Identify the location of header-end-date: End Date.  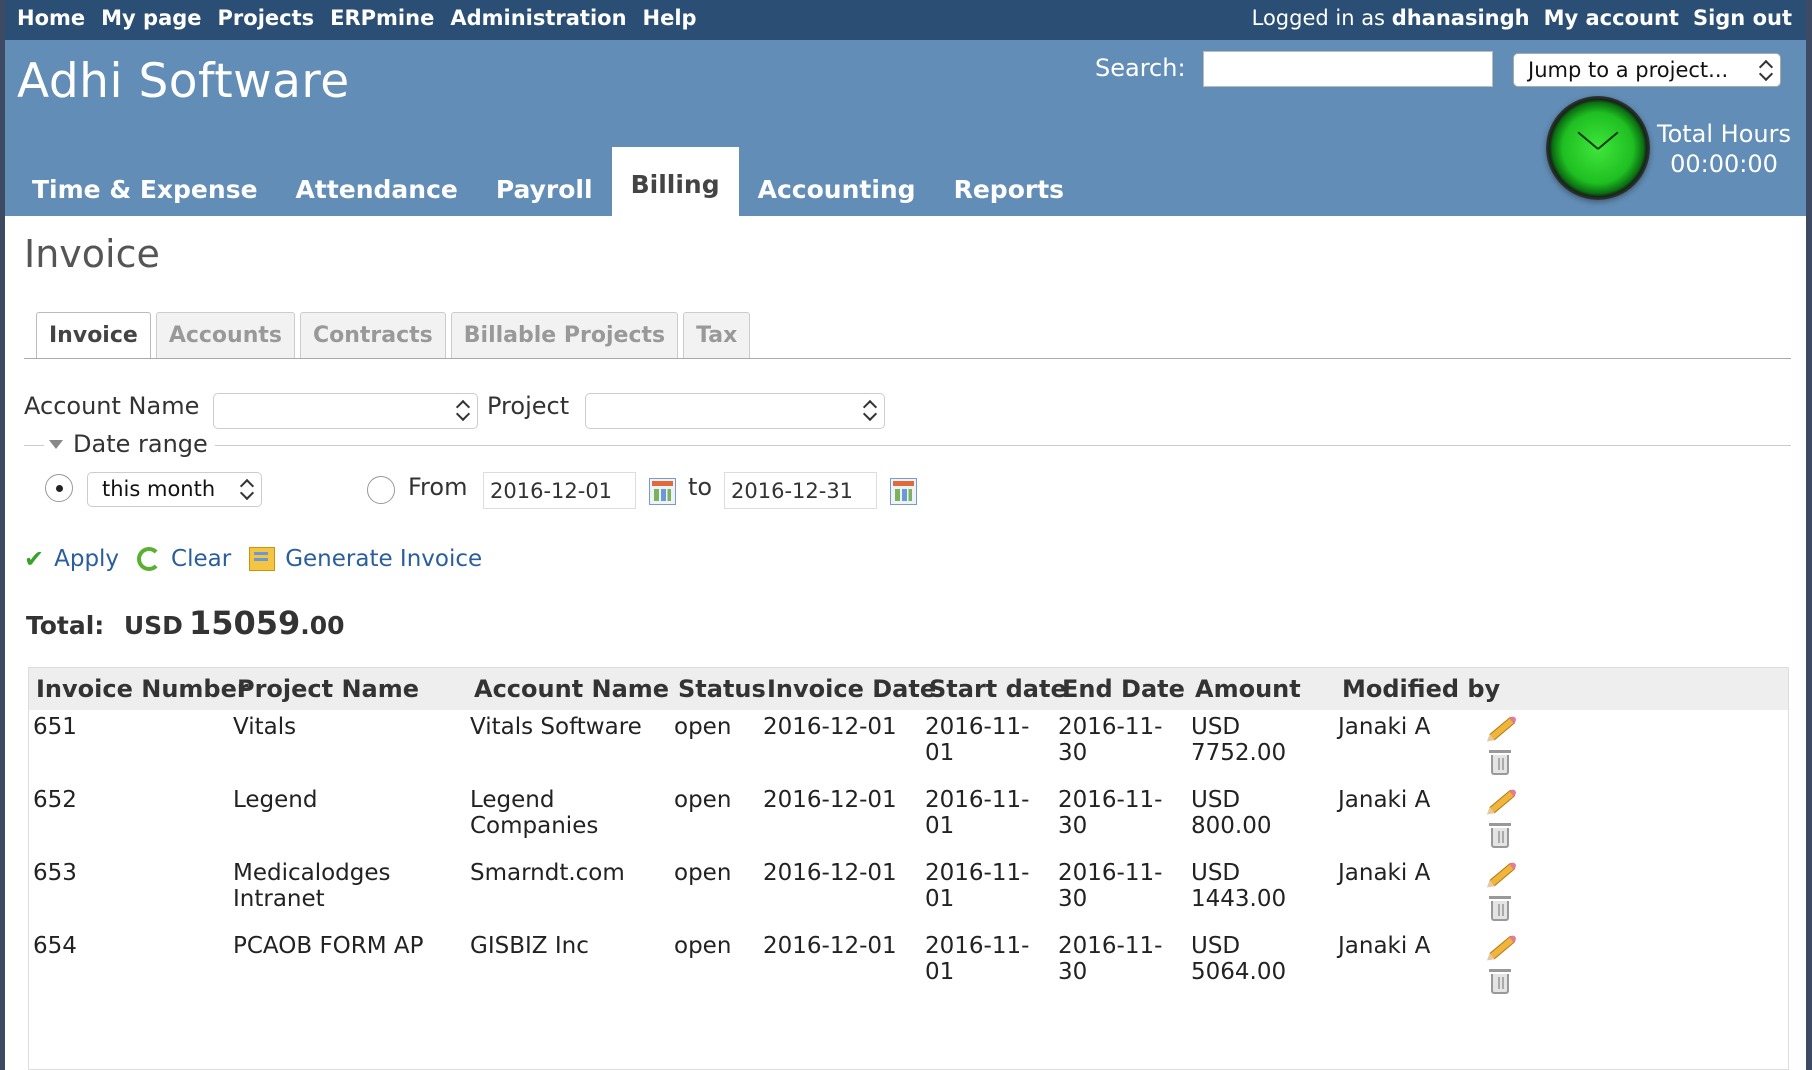
(1123, 689).